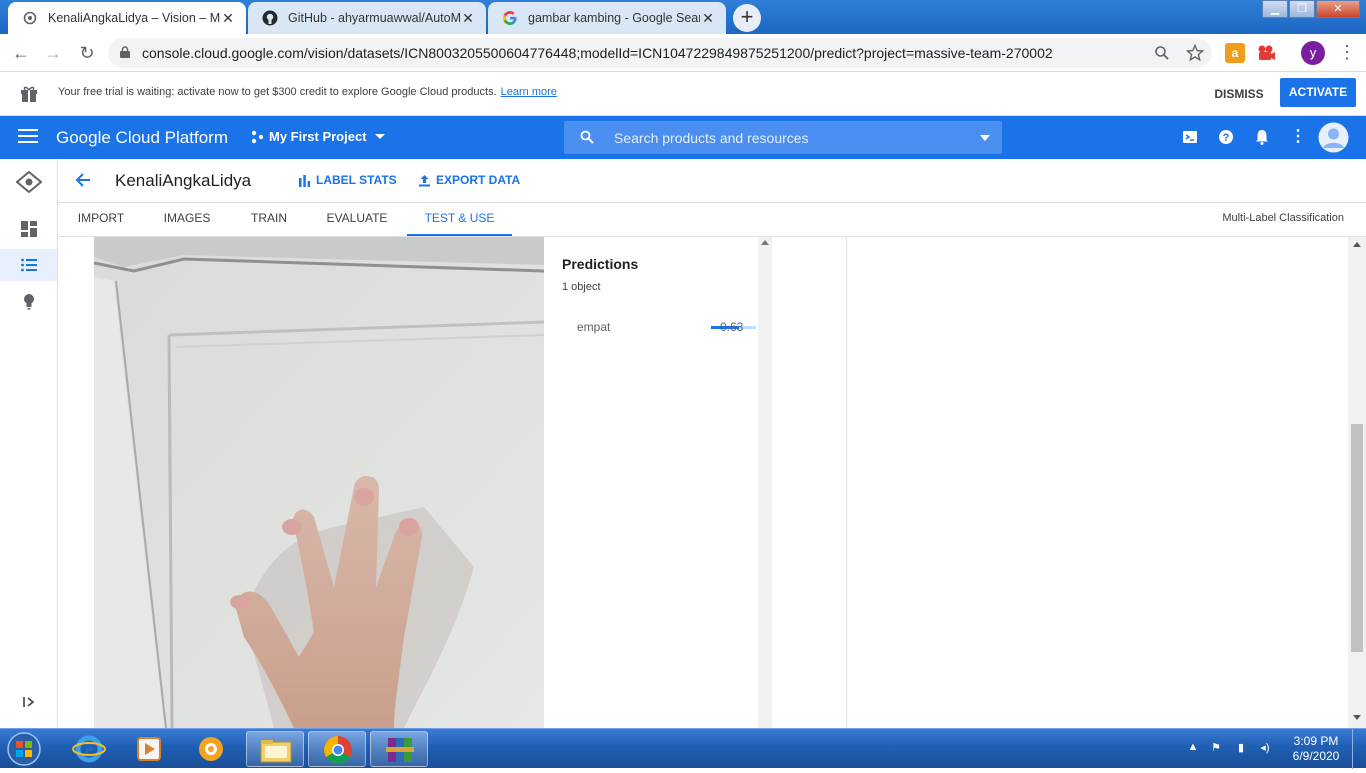  Describe the element at coordinates (1195, 53) in the screenshot. I see `bookmark-star-icon` at that location.